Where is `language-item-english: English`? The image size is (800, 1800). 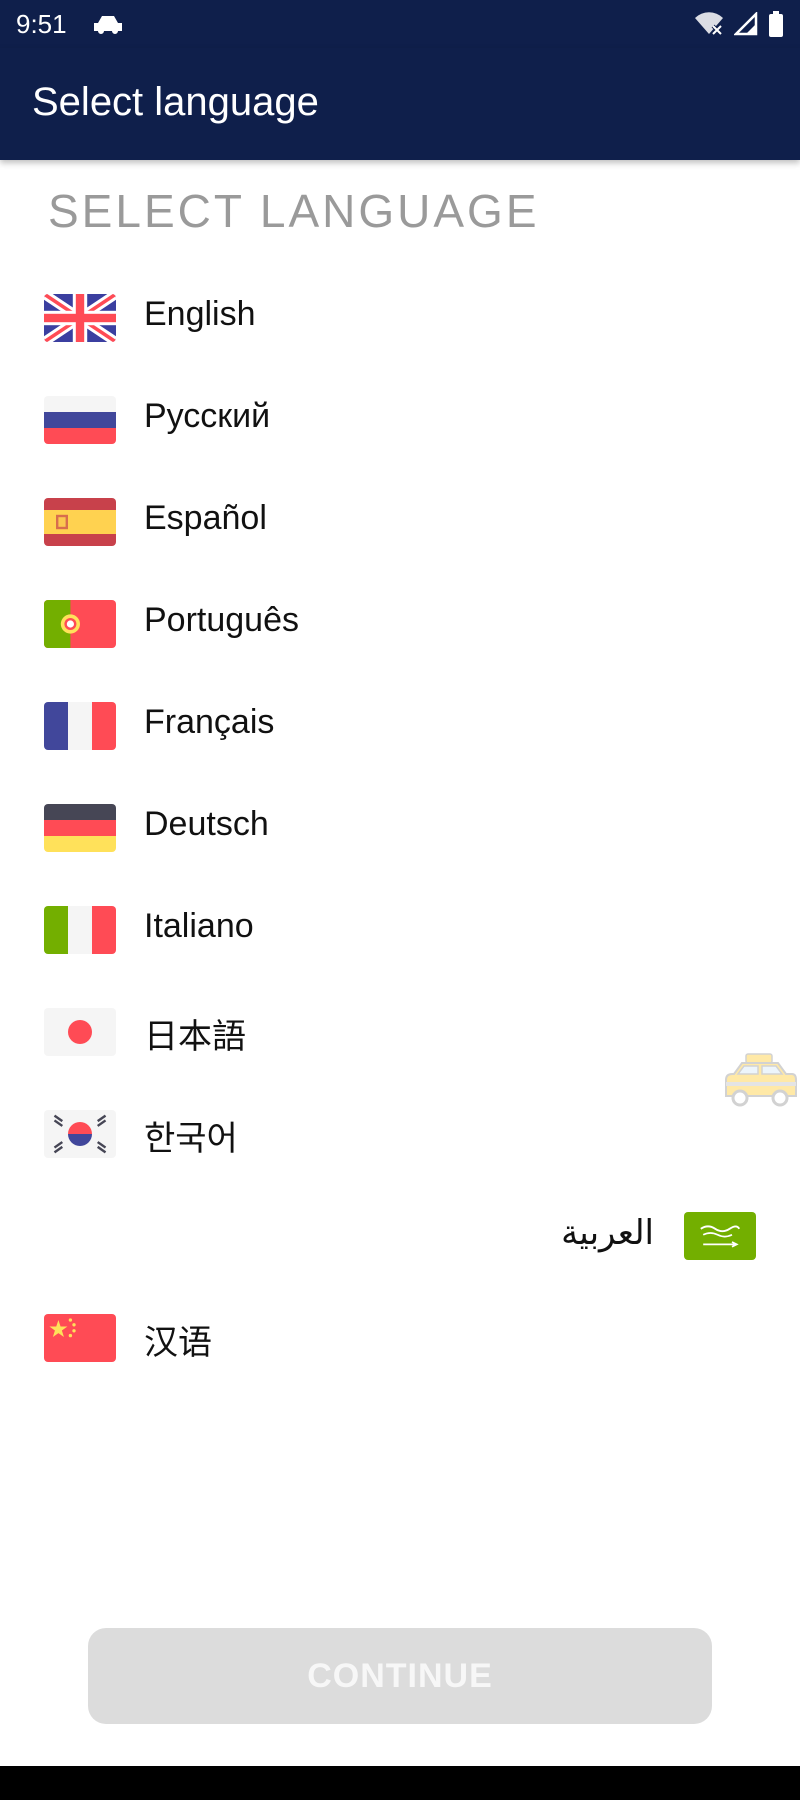 language-item-english: English is located at coordinates (400, 316).